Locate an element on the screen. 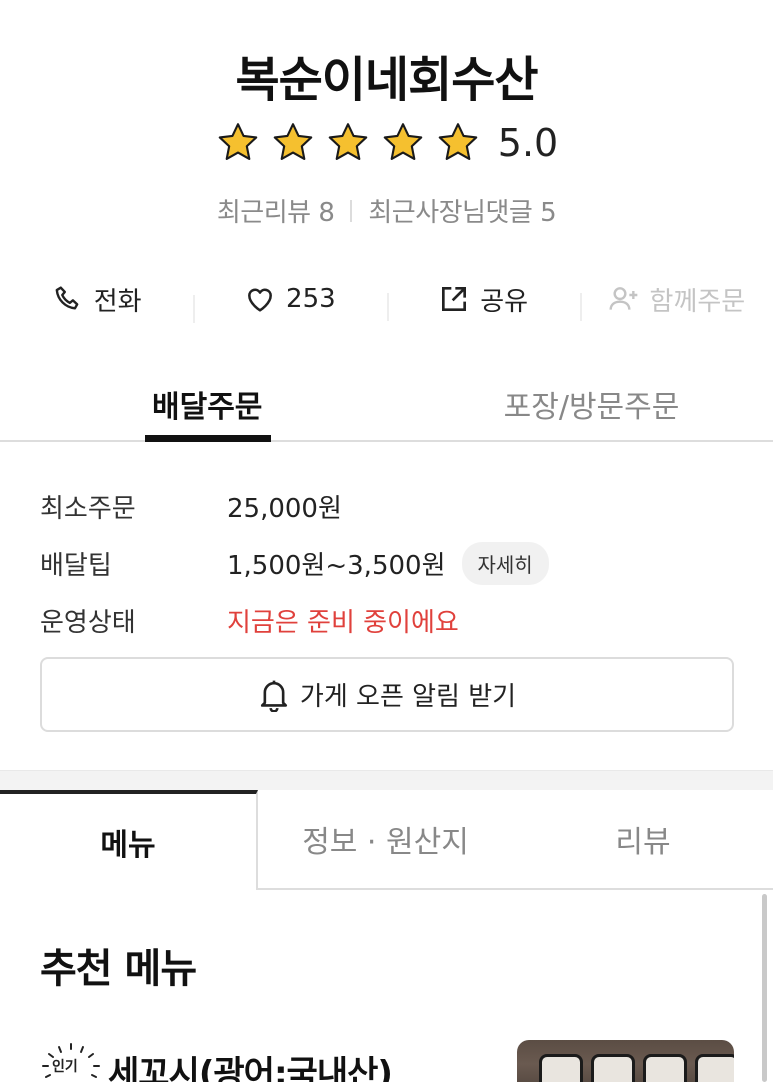 The image size is (773, 1082). tab-pickup: 포장/방문주문 is located at coordinates (591, 406).